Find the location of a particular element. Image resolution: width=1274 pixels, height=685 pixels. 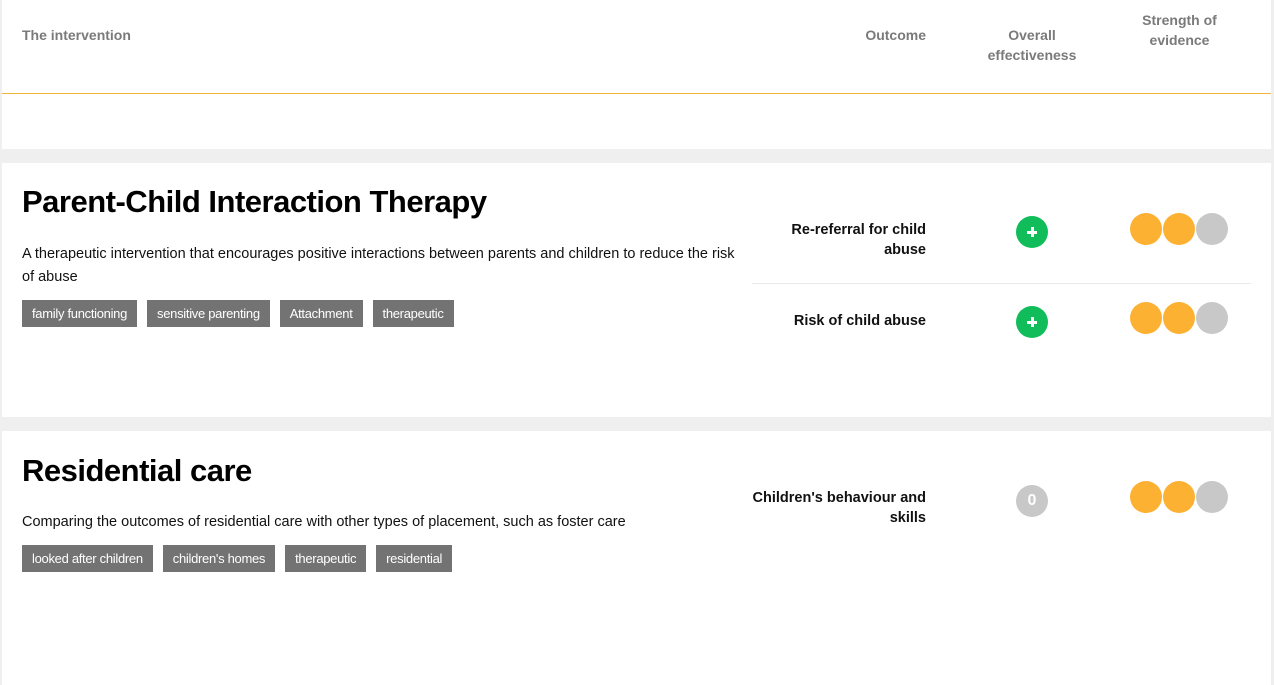

outcome-row: Children's behaviour and skills 0 is located at coordinates (1001, 511).